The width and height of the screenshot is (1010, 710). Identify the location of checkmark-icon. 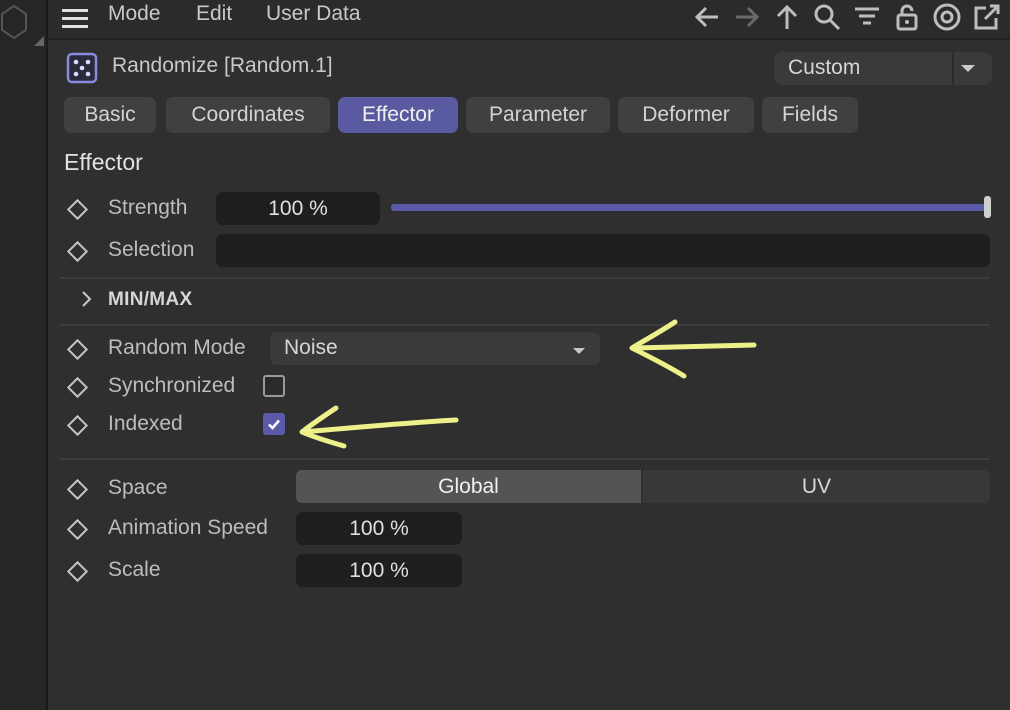
(274, 424).